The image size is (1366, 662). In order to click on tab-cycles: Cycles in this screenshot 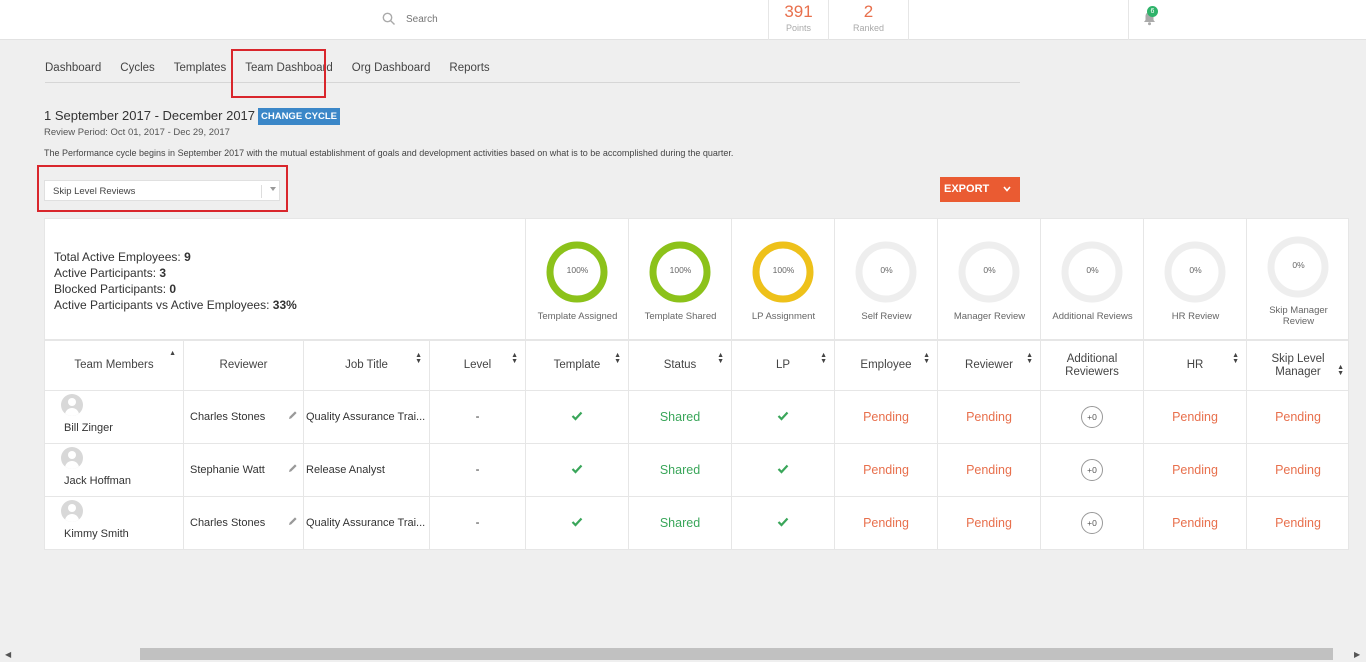, I will do `click(137, 69)`.